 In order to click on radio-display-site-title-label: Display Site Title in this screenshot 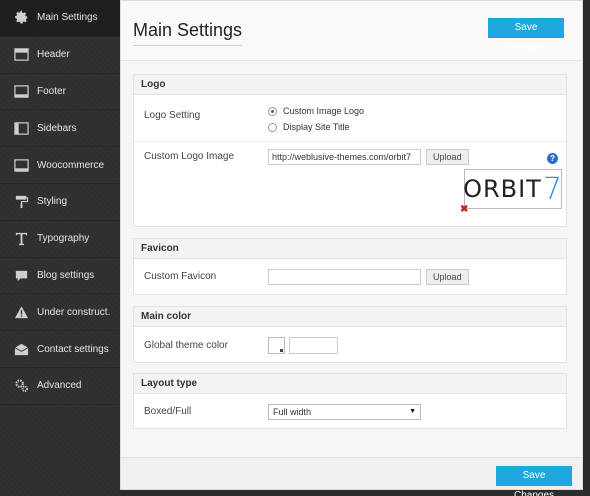, I will do `click(316, 127)`.